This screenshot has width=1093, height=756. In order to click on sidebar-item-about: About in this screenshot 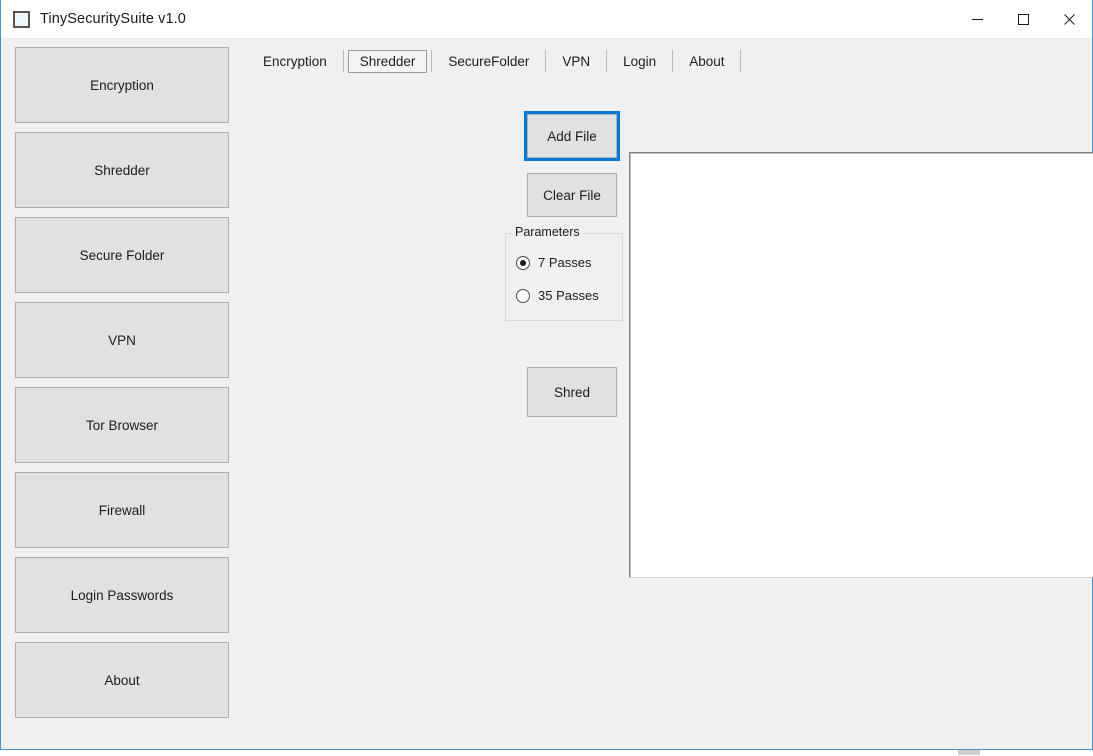, I will do `click(122, 680)`.